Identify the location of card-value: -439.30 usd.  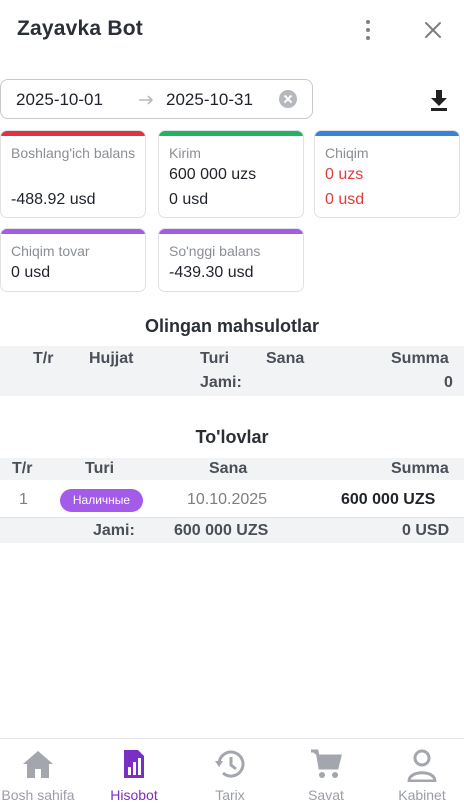
(211, 272).